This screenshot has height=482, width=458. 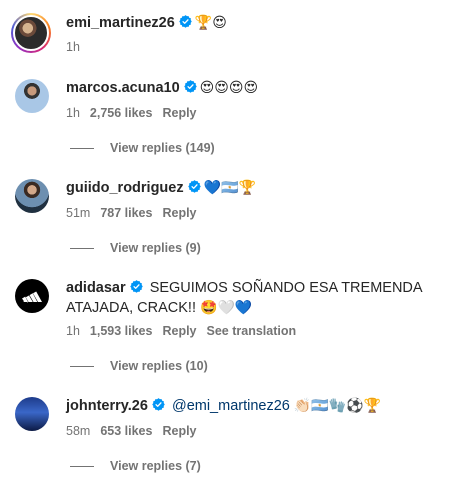 I want to click on comment-meta: 1h 1,593 likes Reply See translation, so click(x=186, y=331).